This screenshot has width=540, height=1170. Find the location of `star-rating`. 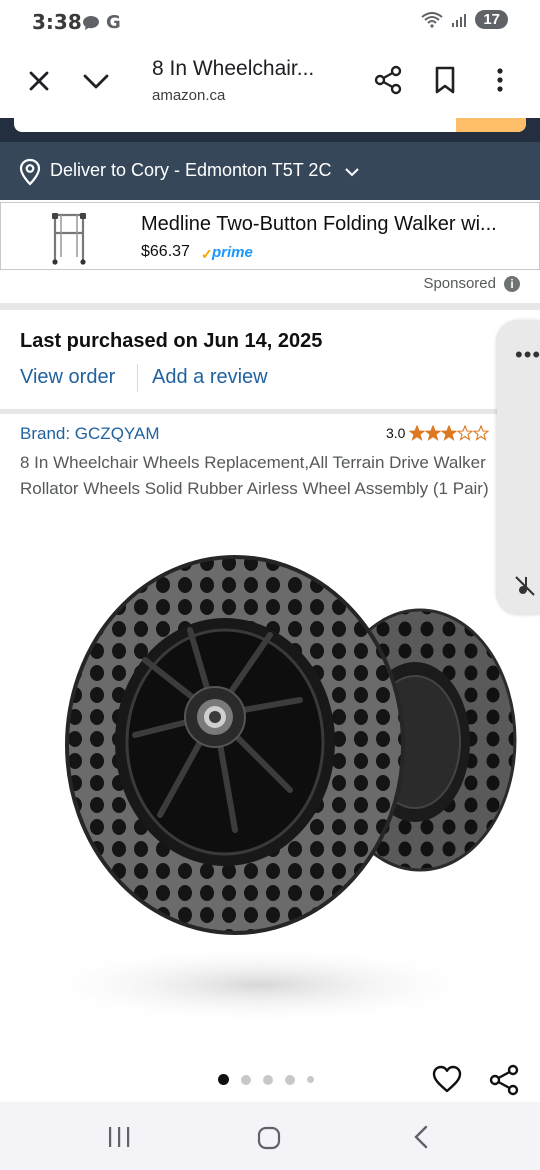

star-rating is located at coordinates (449, 433).